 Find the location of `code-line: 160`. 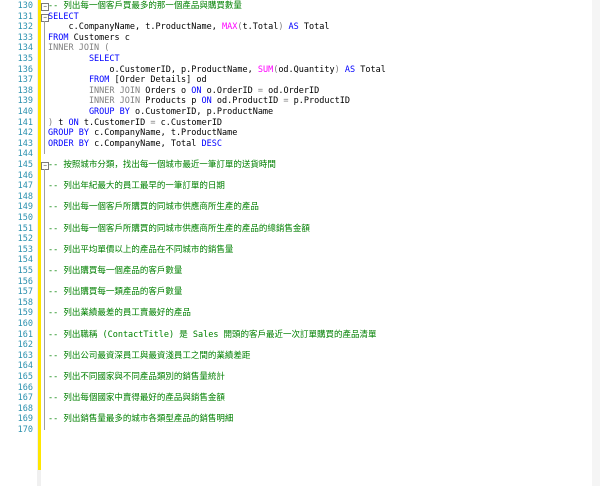

code-line: 160 is located at coordinates (296, 324).